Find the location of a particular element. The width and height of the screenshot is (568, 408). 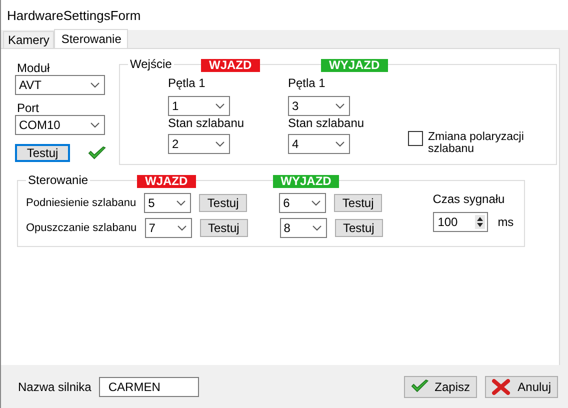

dropdown: 6 is located at coordinates (302, 202).